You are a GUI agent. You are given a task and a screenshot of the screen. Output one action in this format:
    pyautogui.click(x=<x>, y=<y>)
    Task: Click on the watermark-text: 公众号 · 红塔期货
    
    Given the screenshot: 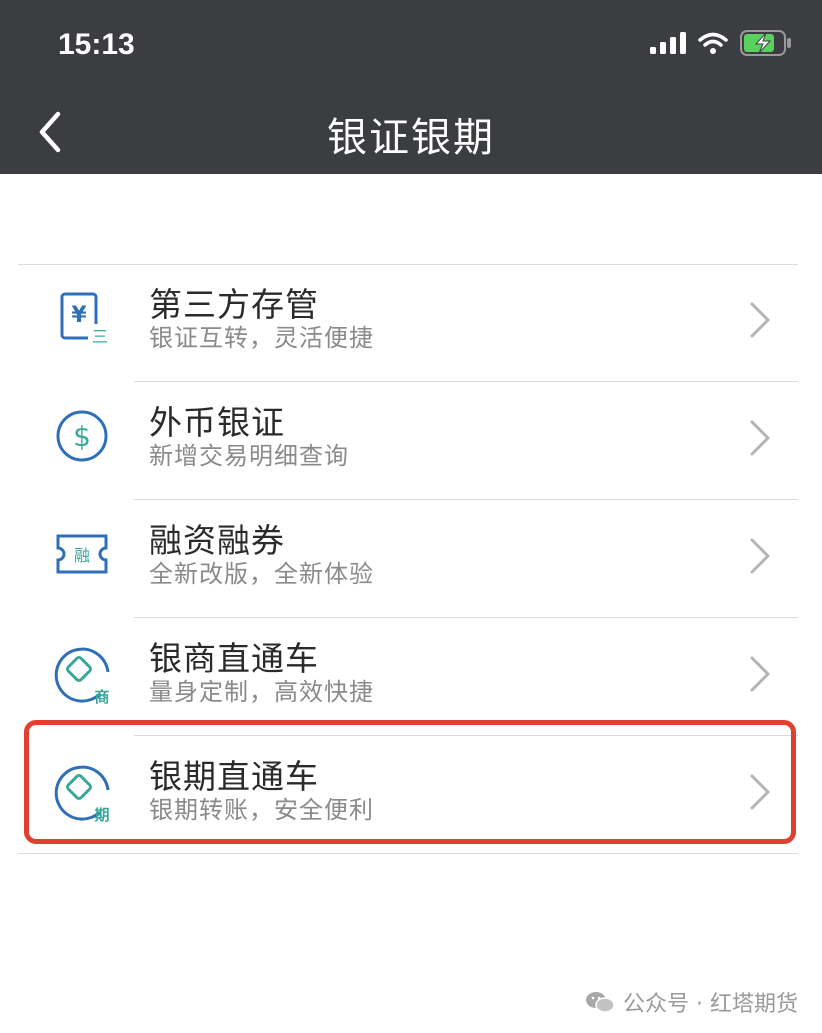 What is the action you would take?
    pyautogui.click(x=710, y=1004)
    